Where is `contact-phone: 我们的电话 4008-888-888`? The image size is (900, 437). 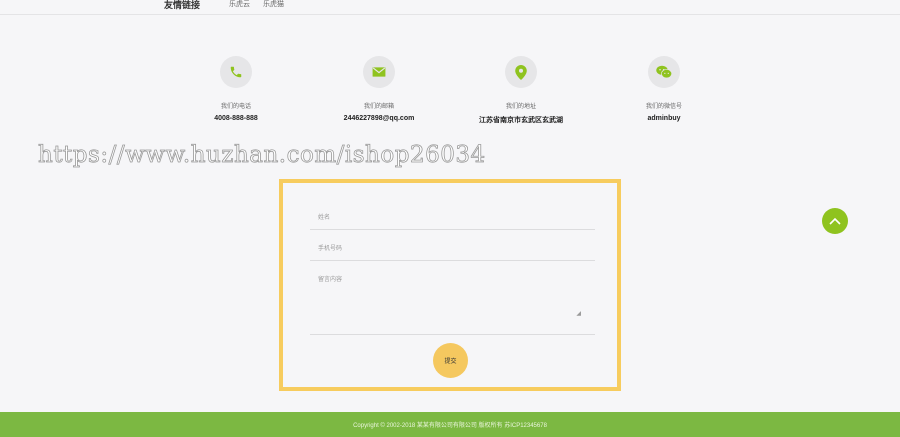 contact-phone: 我们的电话 4008-888-888 is located at coordinates (236, 89).